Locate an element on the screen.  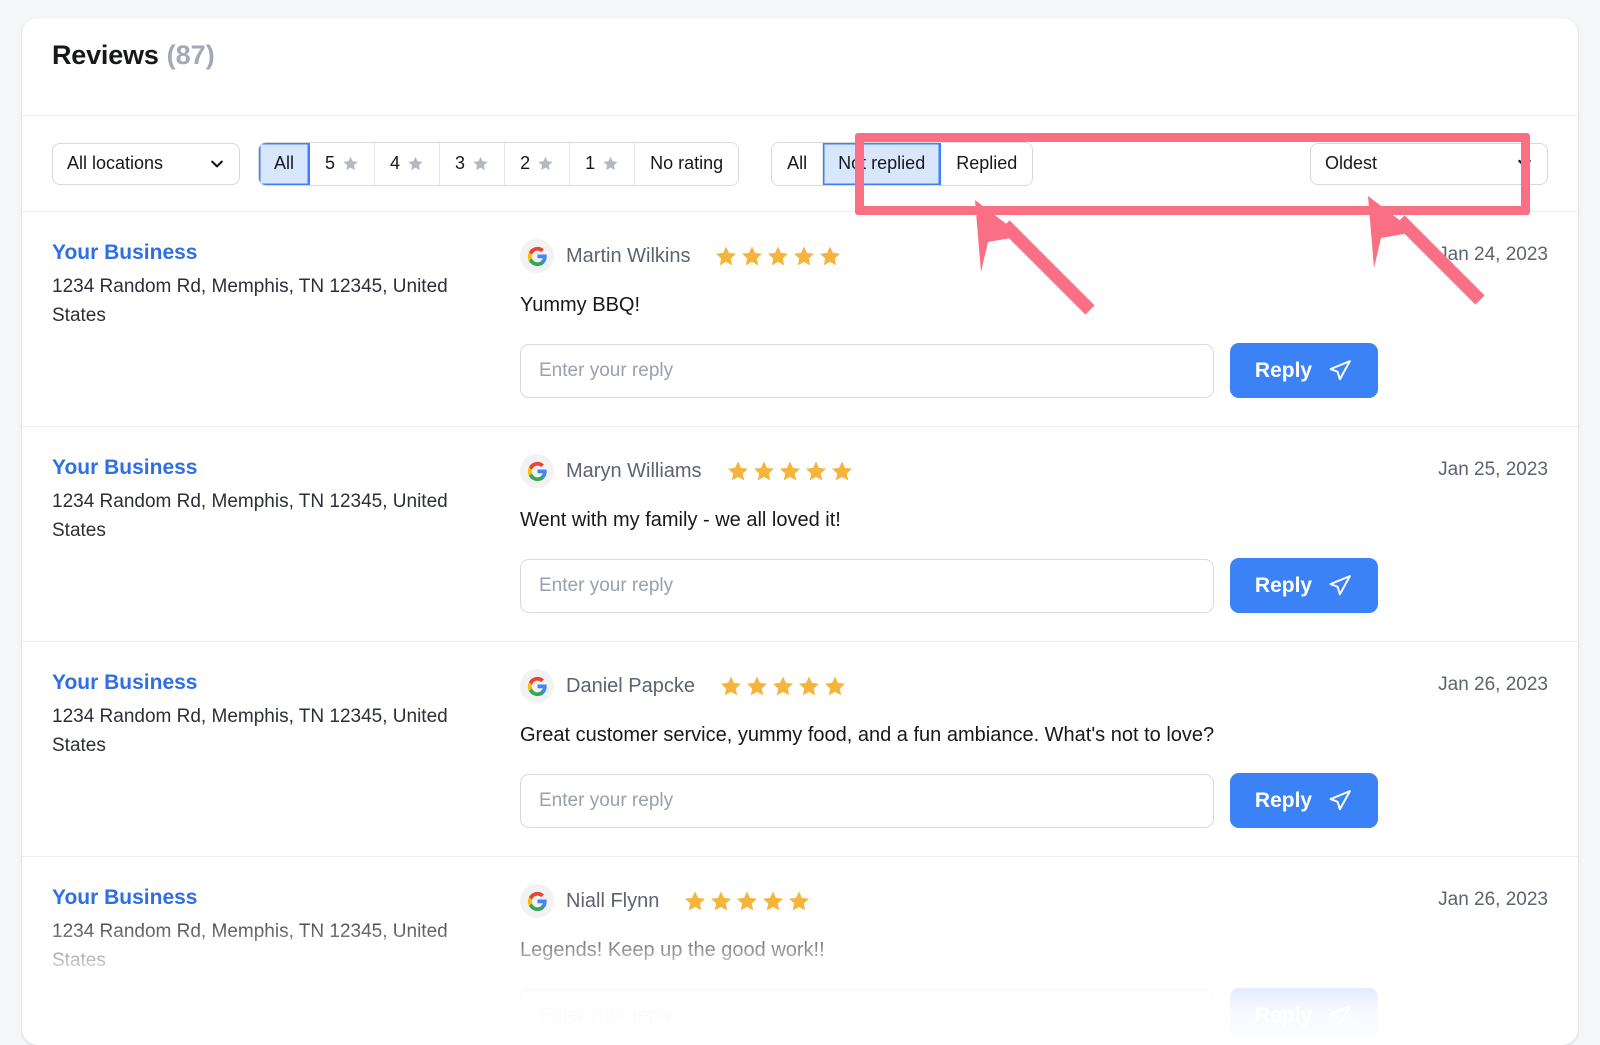
reviewer-name: Niall Flynn is located at coordinates (613, 900).